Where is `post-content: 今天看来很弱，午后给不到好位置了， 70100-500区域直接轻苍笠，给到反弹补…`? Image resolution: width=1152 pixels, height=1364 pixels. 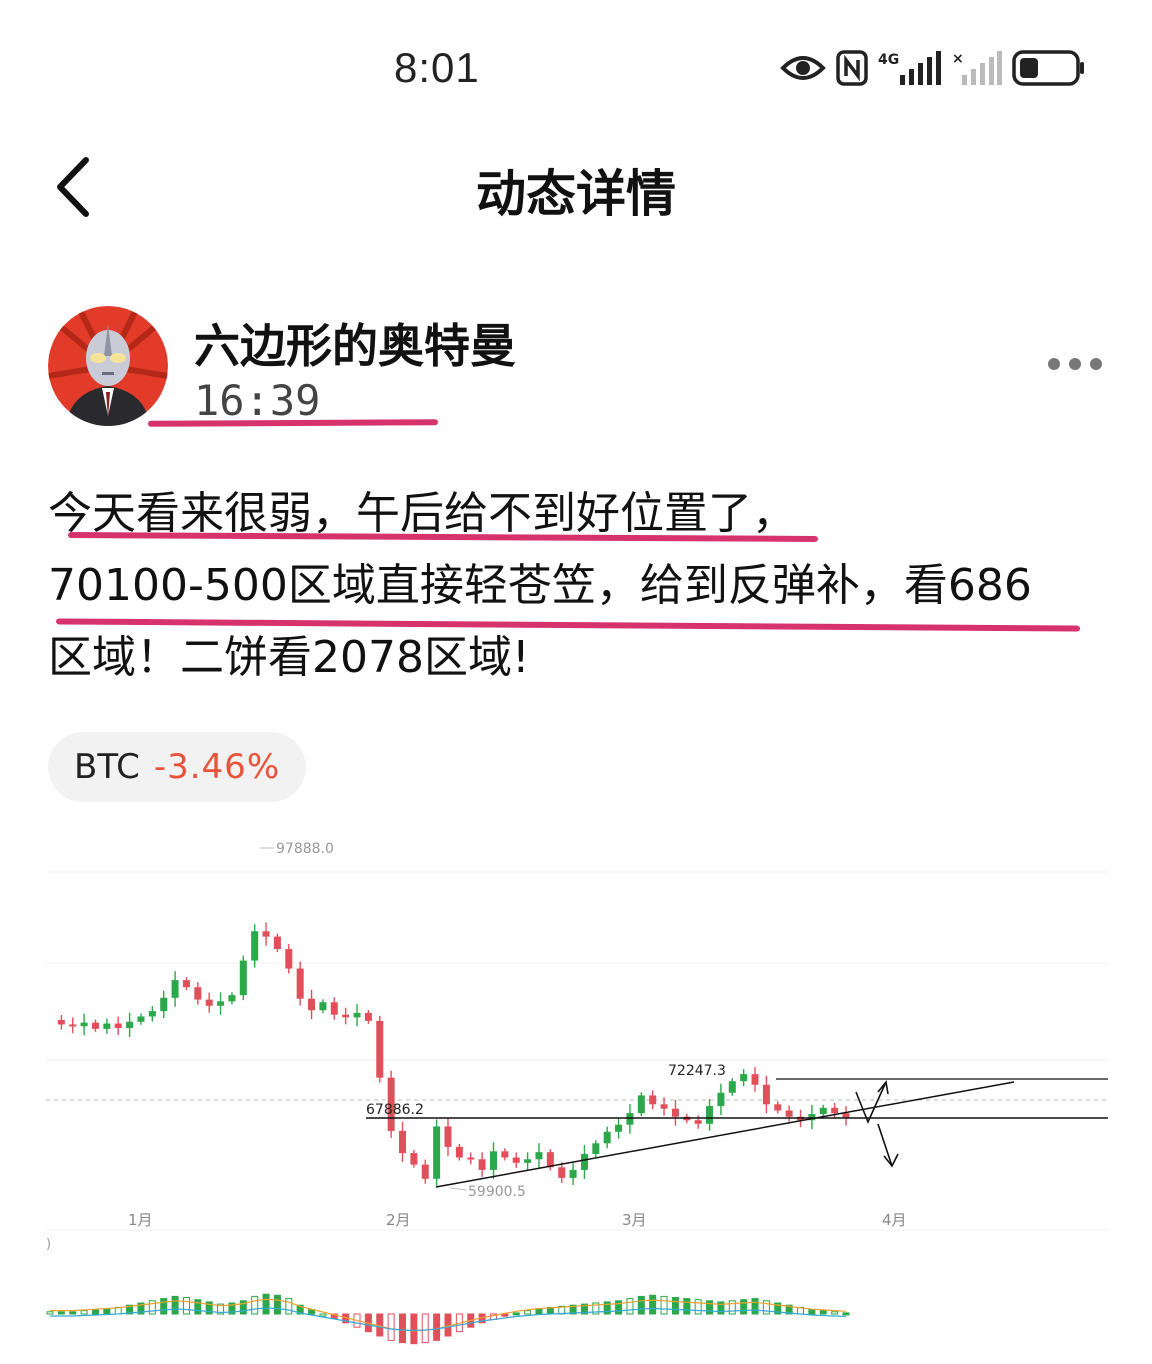 post-content: 今天看来很弱，午后给不到好位置了， 70100-500区域直接轻苍笠，给到反弹补… is located at coordinates (578, 586).